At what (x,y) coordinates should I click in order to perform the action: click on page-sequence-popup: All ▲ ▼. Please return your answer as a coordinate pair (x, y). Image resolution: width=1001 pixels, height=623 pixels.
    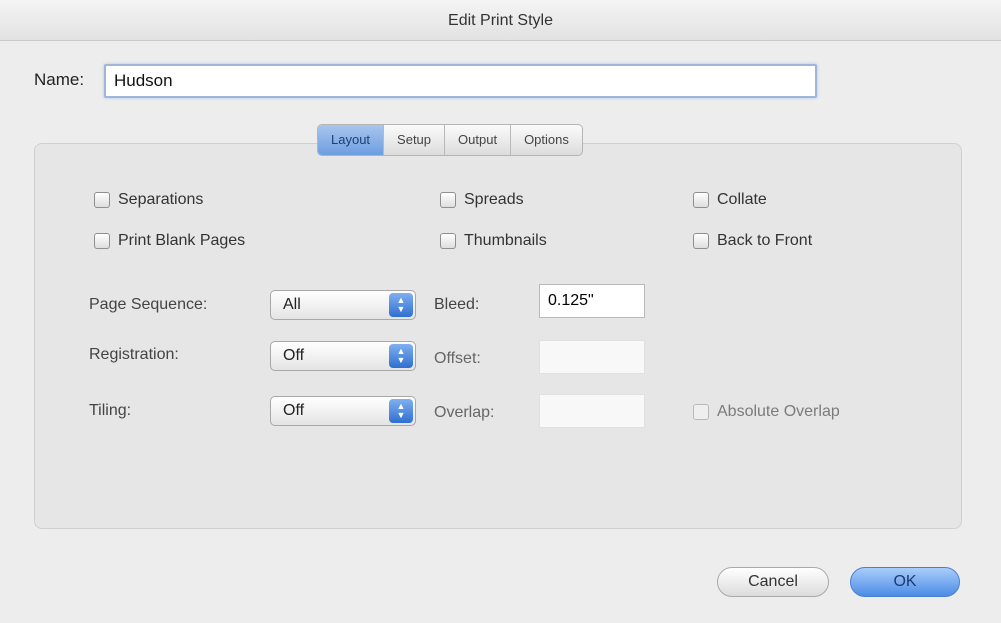
    Looking at the image, I should click on (343, 305).